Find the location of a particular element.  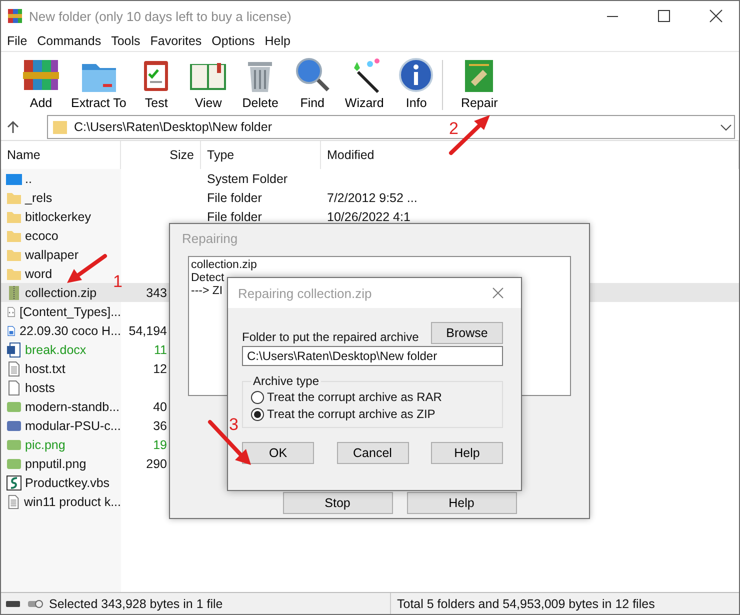

log-line: Detect is located at coordinates (207, 278).